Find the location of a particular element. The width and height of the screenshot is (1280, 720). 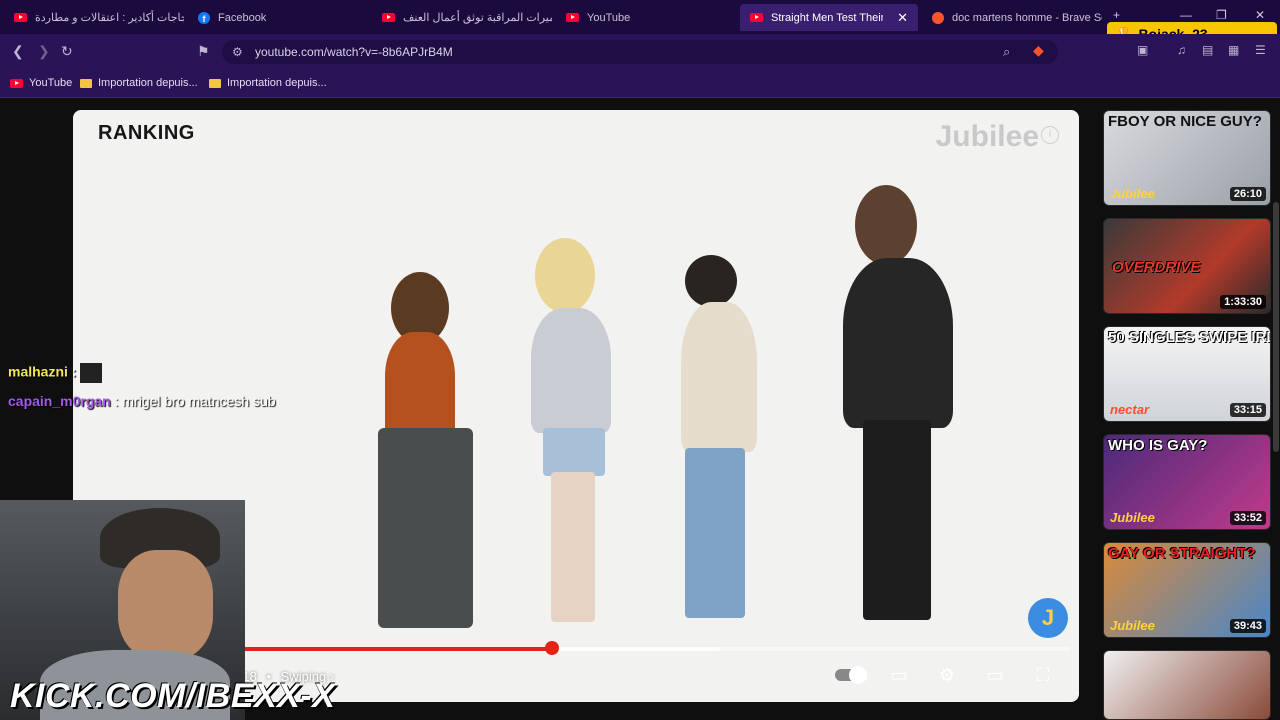

reload-icon: ↻ is located at coordinates (67, 51).